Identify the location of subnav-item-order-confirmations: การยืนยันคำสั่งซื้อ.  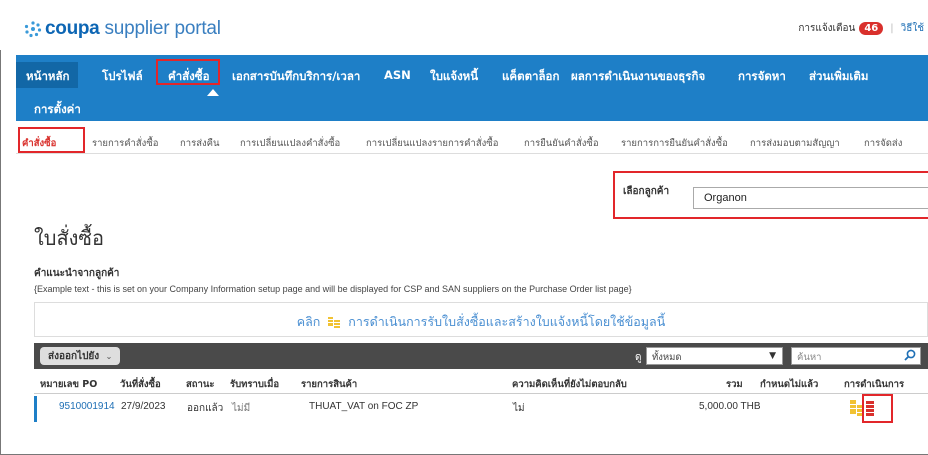
(561, 143).